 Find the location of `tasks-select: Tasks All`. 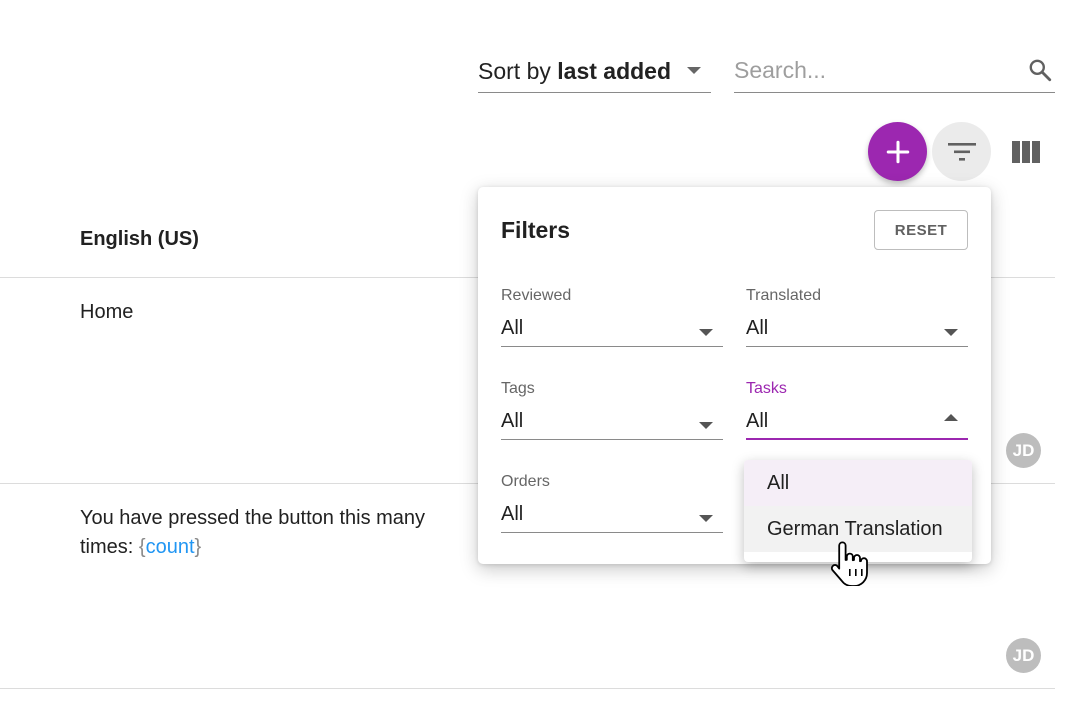

tasks-select: Tasks All is located at coordinates (857, 410).